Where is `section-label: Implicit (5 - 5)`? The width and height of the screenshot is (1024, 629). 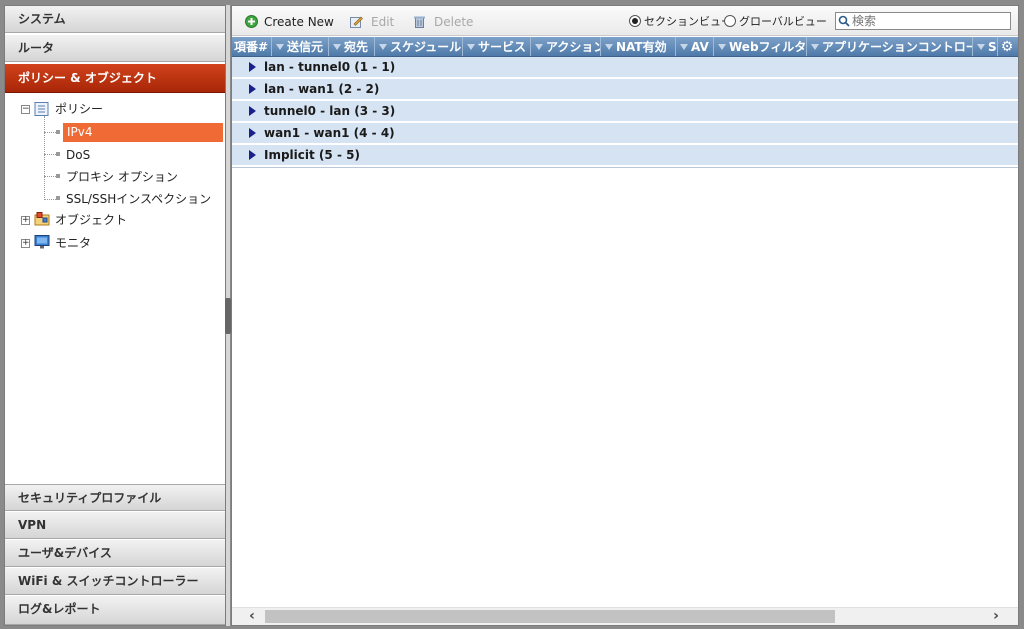
section-label: Implicit (5 - 5) is located at coordinates (312, 155).